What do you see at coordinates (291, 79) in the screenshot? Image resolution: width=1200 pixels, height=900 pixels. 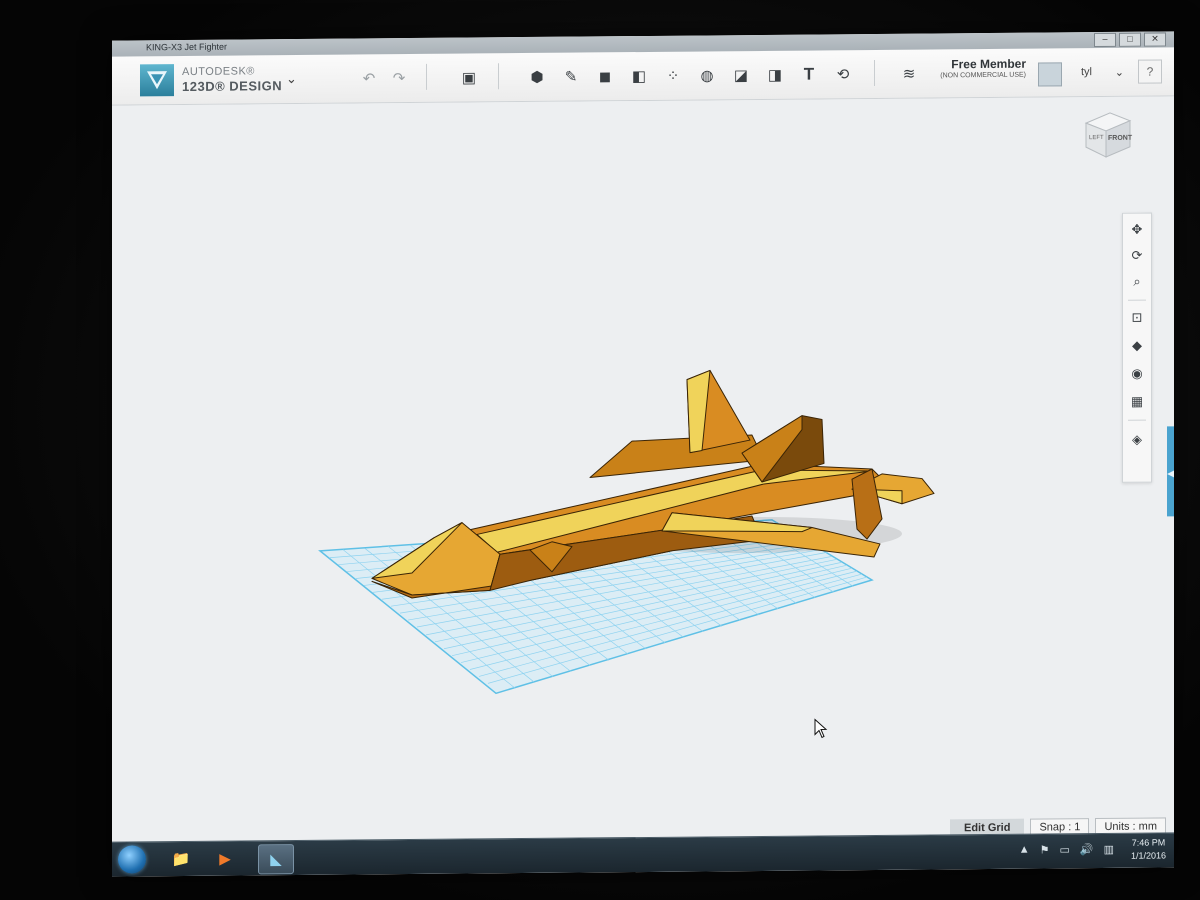 I see `app-menu-caret-icon: ⌄` at bounding box center [291, 79].